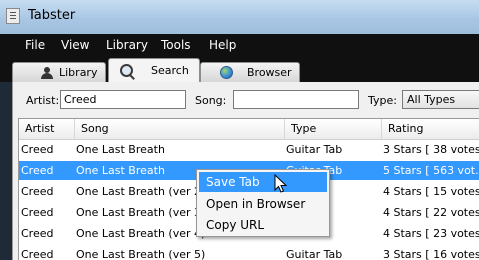  What do you see at coordinates (431, 212) in the screenshot?
I see `cell-rating: 4 Stars [ 22 votes ]` at bounding box center [431, 212].